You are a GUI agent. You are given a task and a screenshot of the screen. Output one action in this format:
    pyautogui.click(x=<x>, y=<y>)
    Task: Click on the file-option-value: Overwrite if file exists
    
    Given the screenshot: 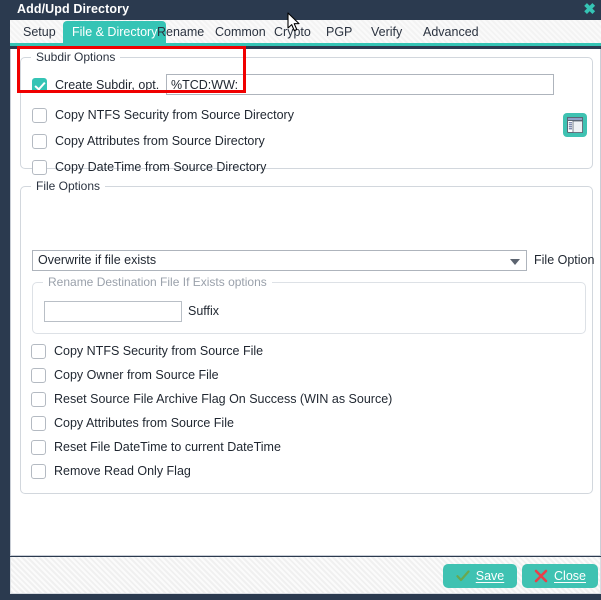 What is the action you would take?
    pyautogui.click(x=97, y=260)
    